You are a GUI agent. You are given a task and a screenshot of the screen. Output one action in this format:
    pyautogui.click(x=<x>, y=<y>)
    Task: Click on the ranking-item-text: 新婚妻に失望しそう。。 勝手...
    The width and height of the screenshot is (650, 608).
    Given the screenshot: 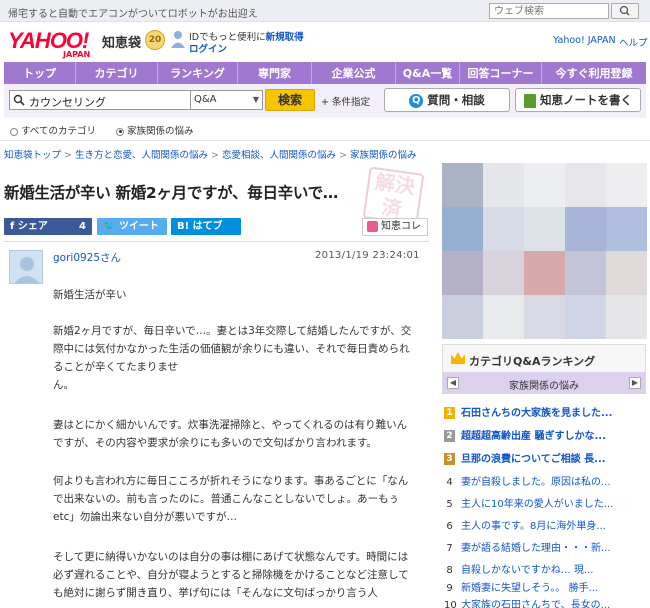 What is the action you would take?
    pyautogui.click(x=530, y=588)
    